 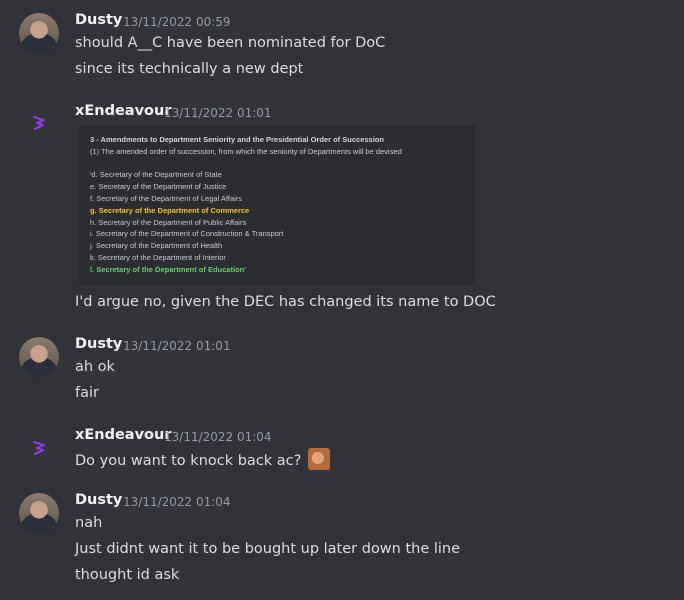 I want to click on message-text: fair, so click(x=87, y=393).